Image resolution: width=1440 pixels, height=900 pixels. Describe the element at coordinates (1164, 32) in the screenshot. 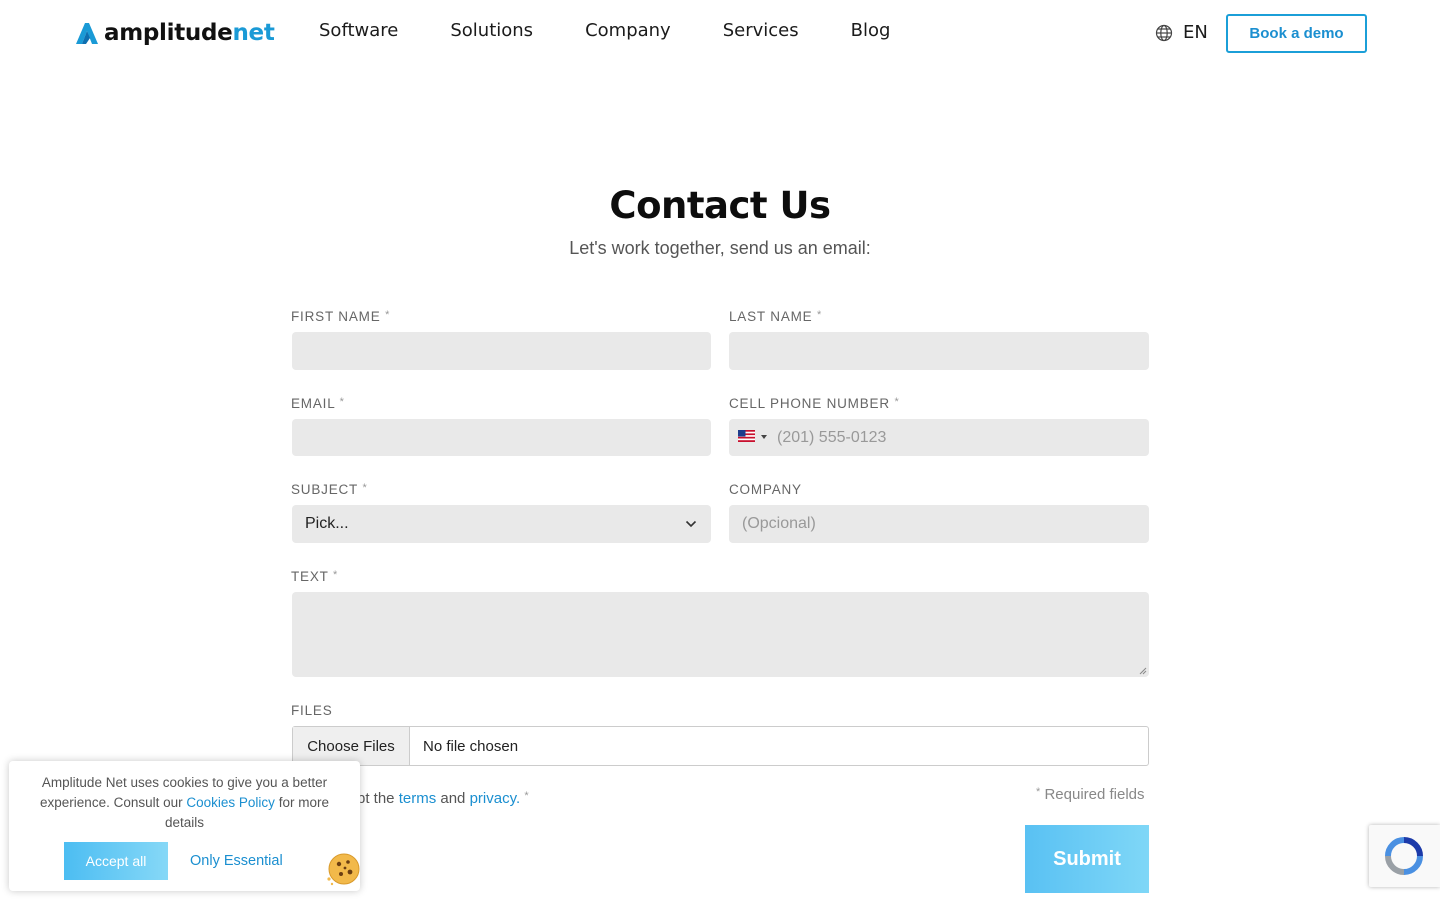

I see `globe-icon` at that location.